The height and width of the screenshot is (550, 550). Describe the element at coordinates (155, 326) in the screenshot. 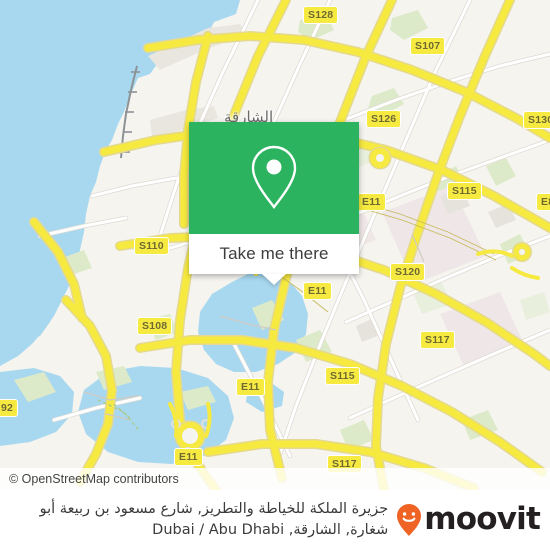

I see `road-shield-s108: S108` at that location.